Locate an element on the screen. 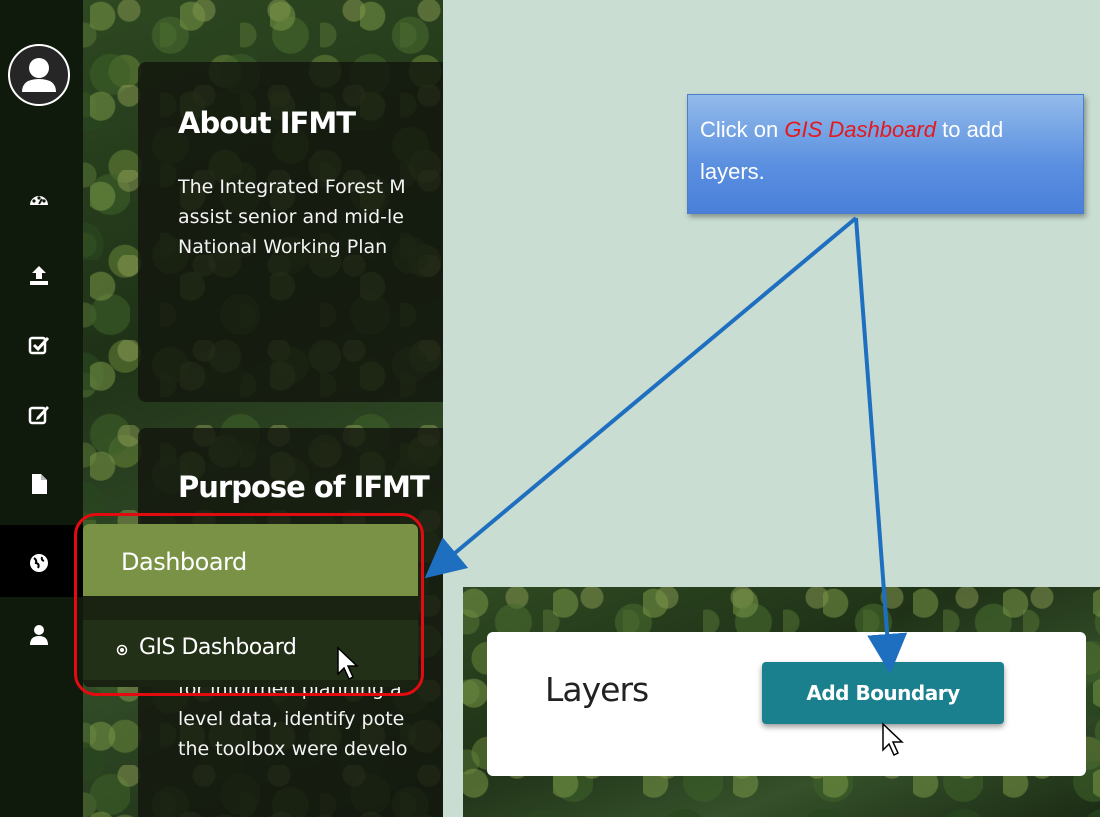 This screenshot has height=817, width=1100. callout-prefix: Click on is located at coordinates (742, 129).